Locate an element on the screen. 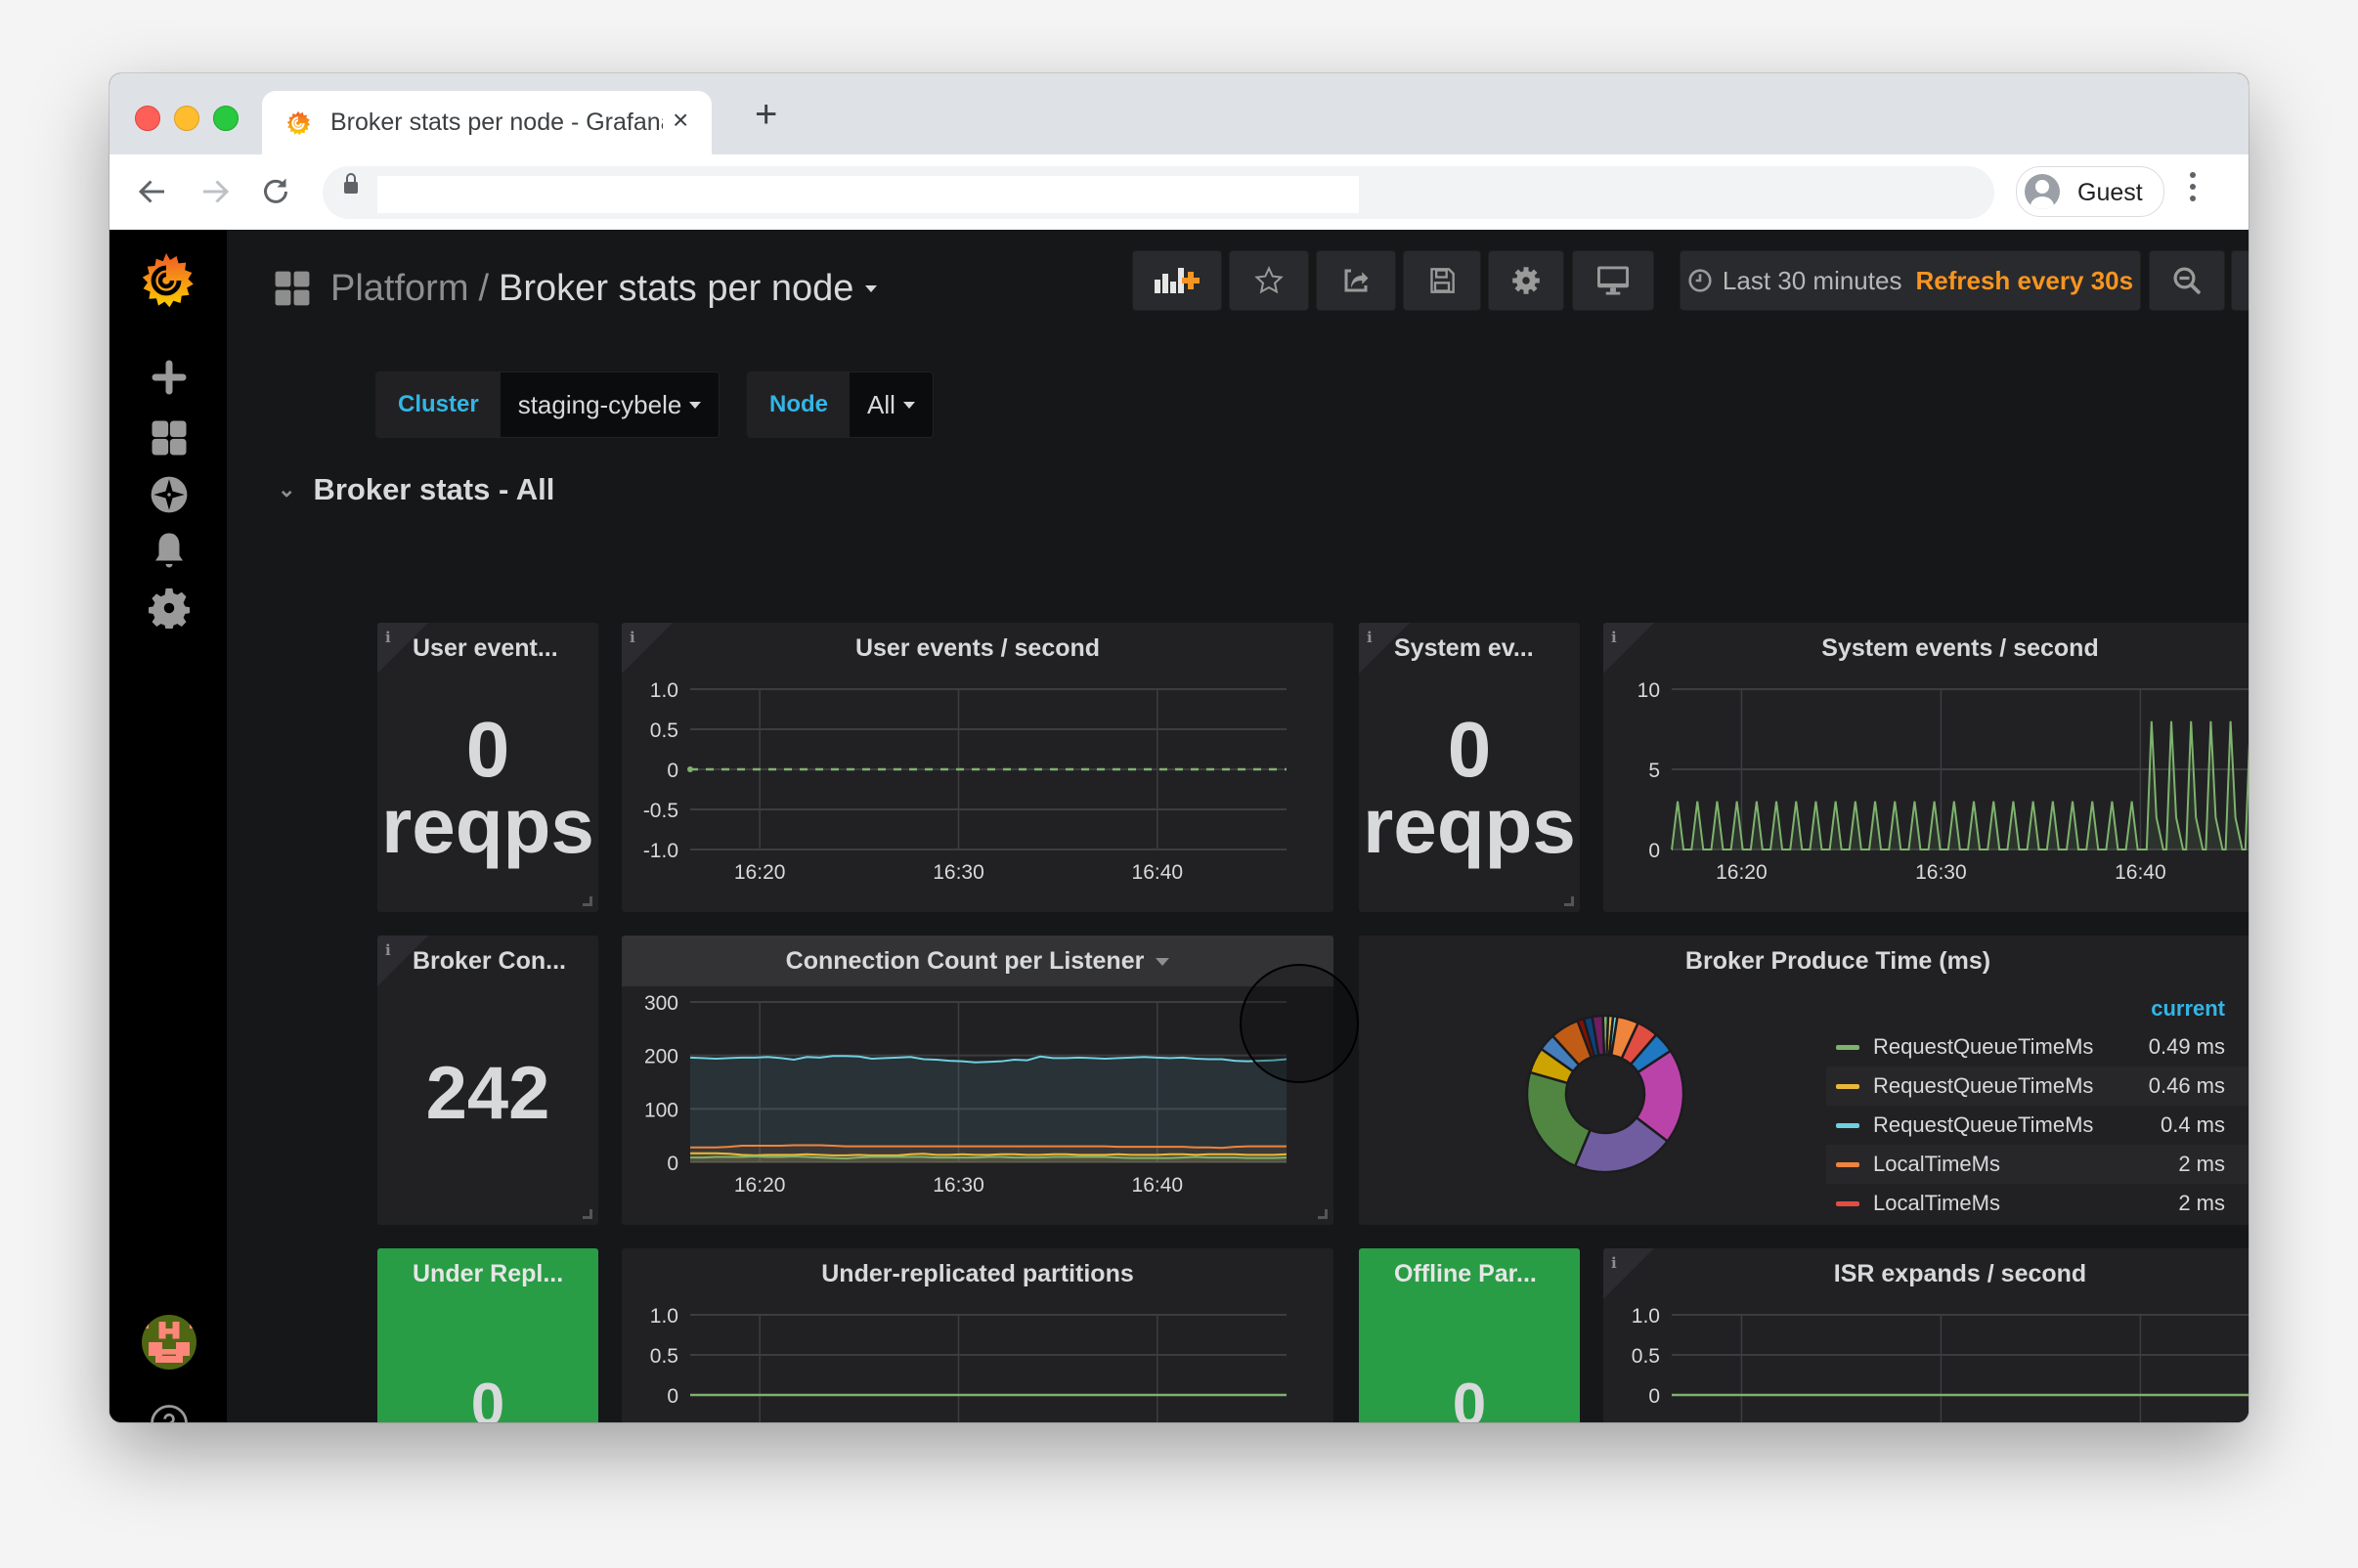 This screenshot has width=2358, height=1568. row-header: ⌄ Broker stats - All is located at coordinates (416, 489).